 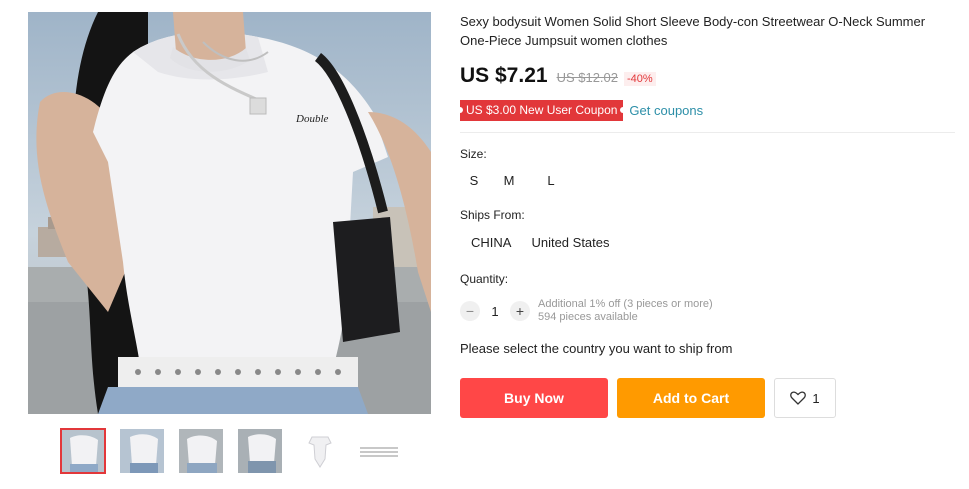 What do you see at coordinates (230, 451) in the screenshot?
I see `thumbnail-strip` at bounding box center [230, 451].